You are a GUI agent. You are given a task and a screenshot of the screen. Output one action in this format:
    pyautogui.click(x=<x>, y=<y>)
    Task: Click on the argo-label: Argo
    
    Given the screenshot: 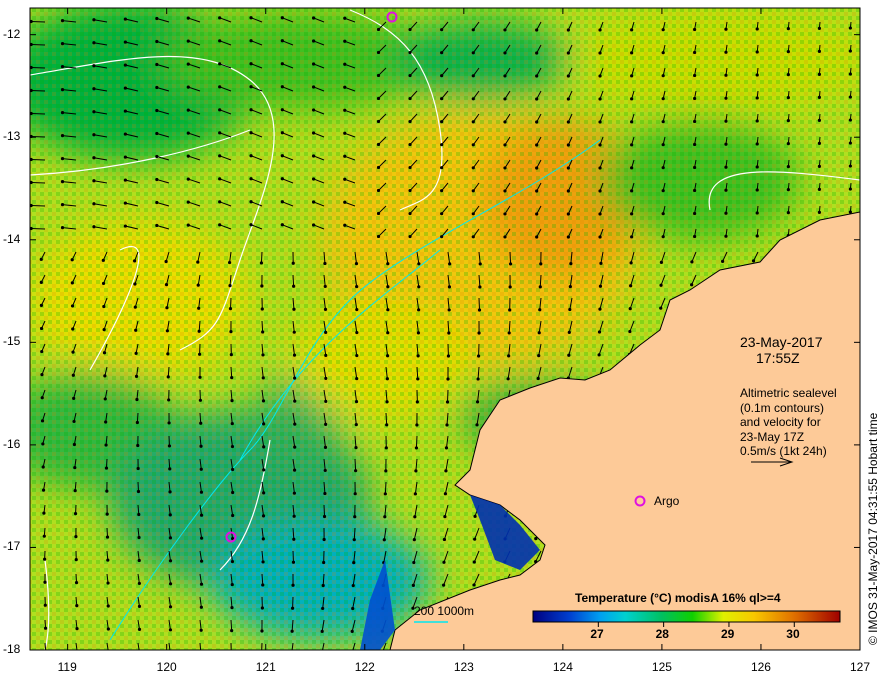 What is the action you would take?
    pyautogui.click(x=667, y=501)
    